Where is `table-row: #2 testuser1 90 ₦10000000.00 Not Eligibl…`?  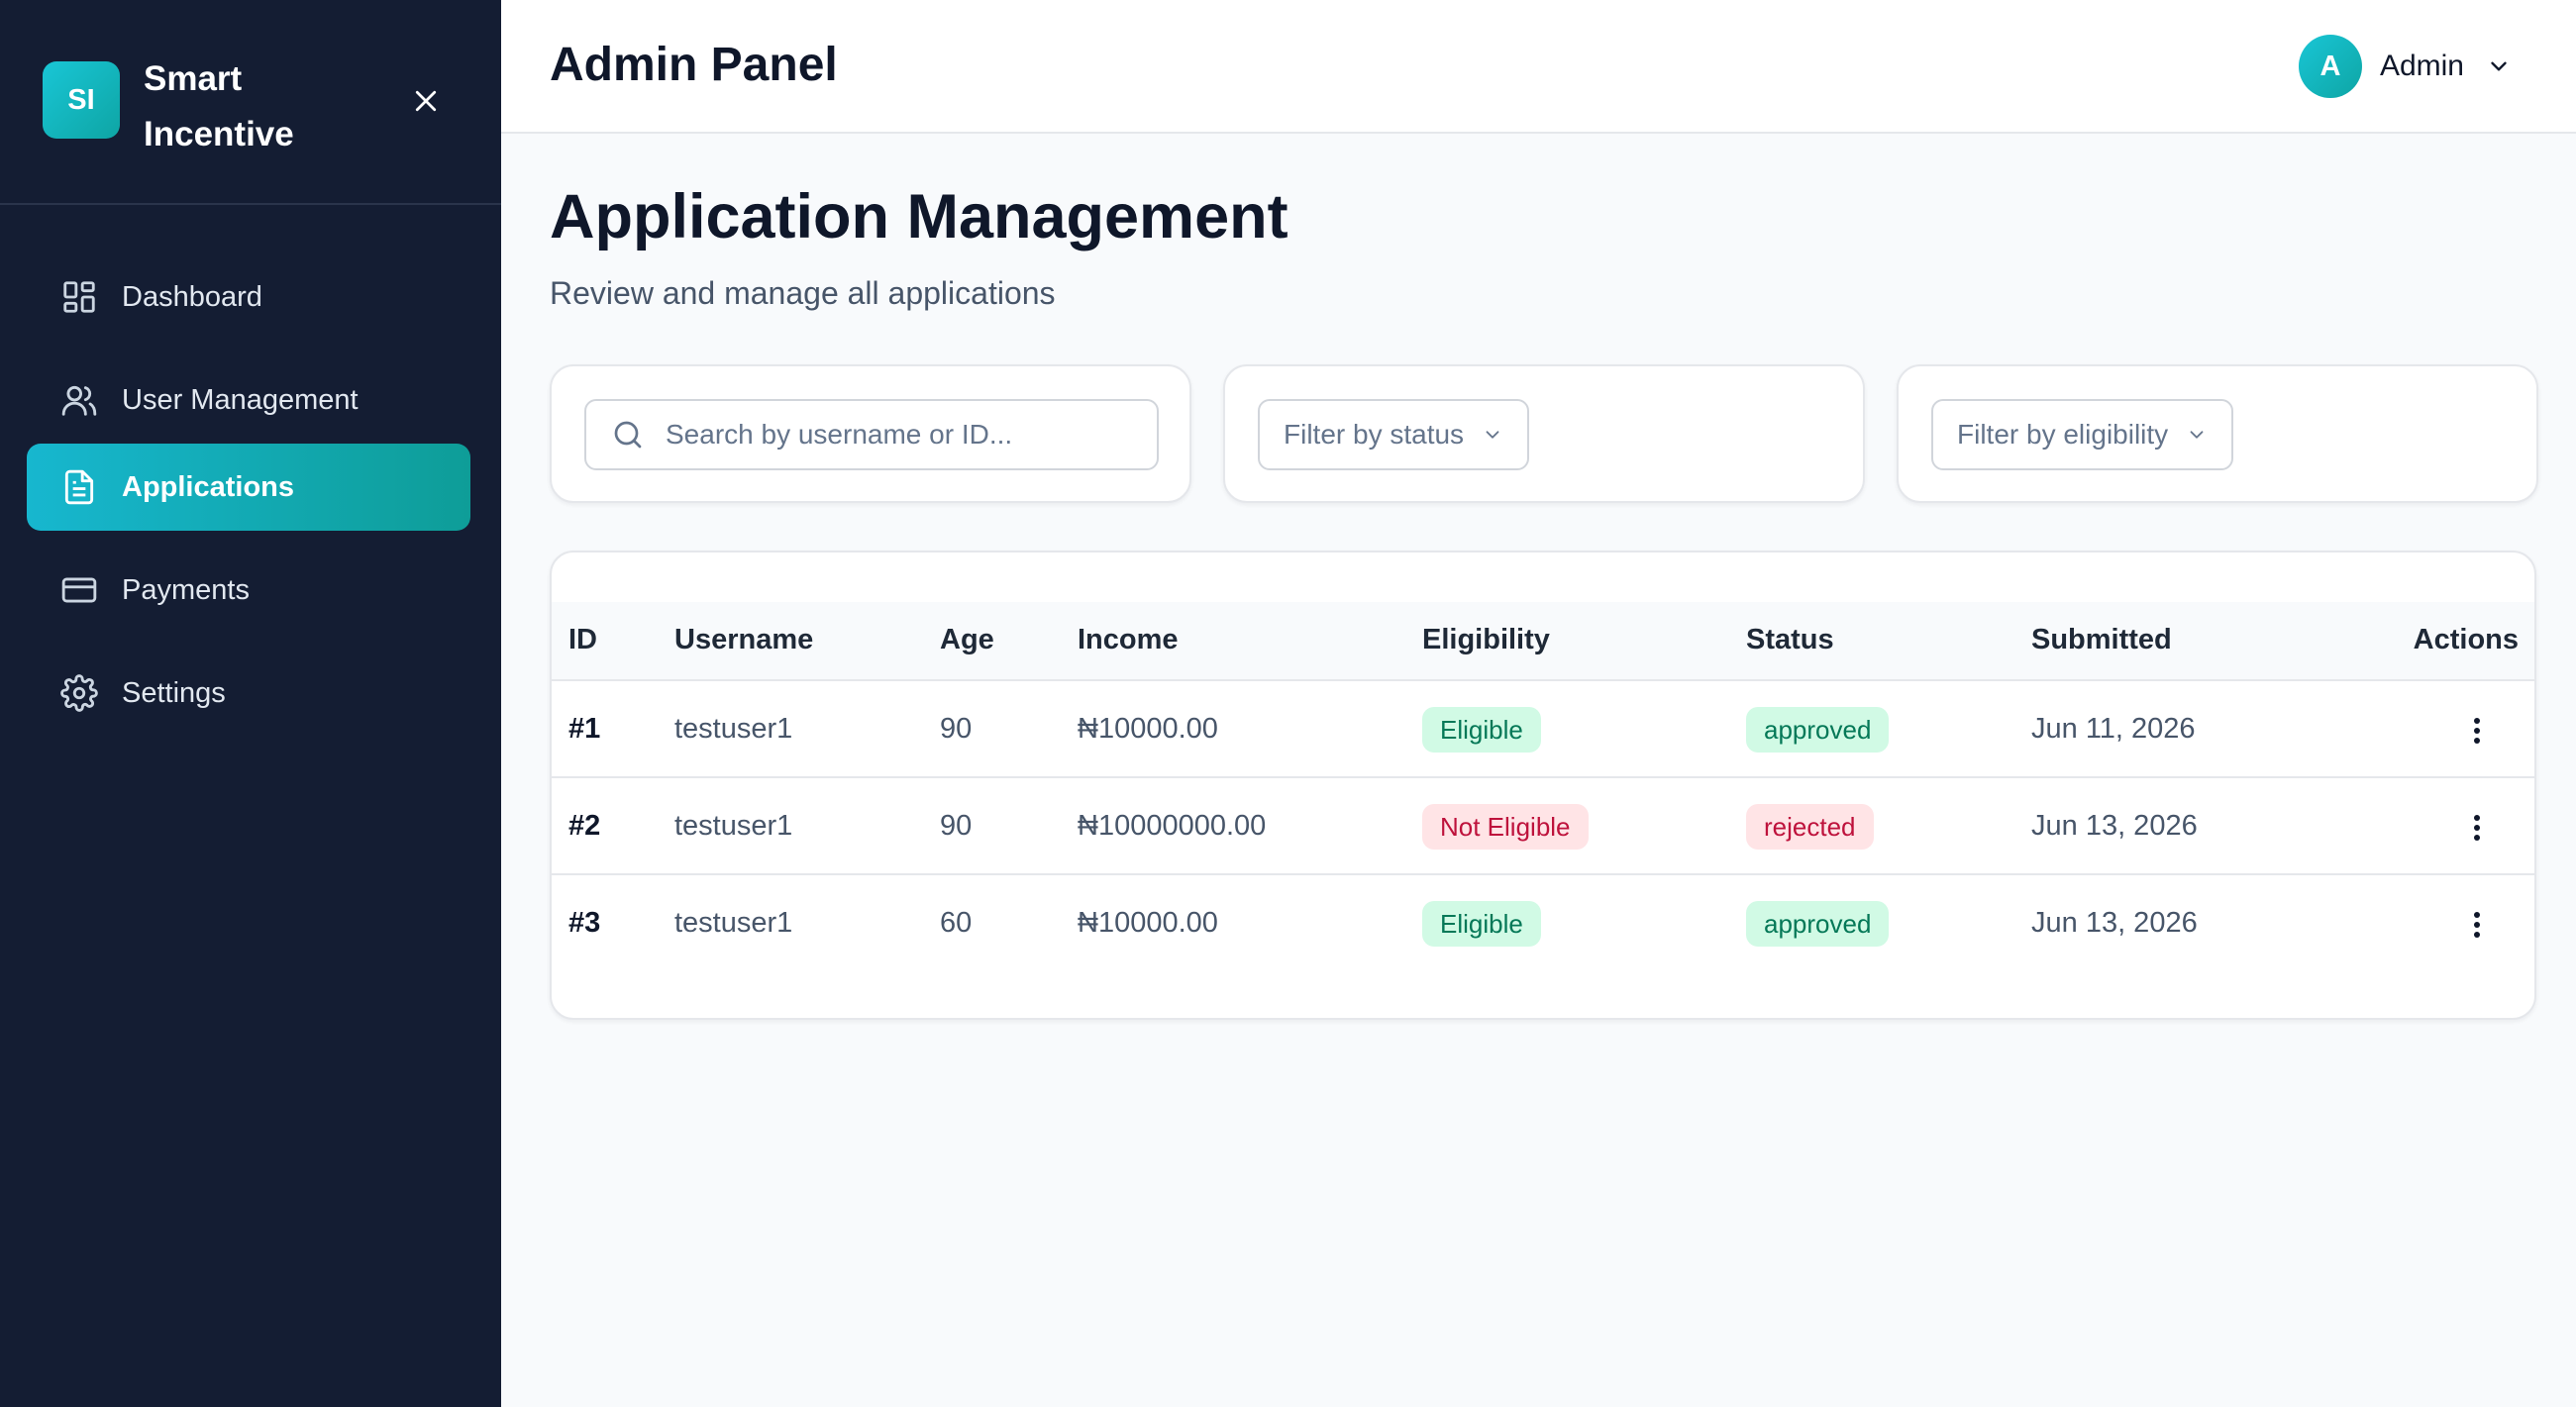
table-row: #2 testuser1 90 ₦10000000.00 Not Eligibl… is located at coordinates (1543, 826).